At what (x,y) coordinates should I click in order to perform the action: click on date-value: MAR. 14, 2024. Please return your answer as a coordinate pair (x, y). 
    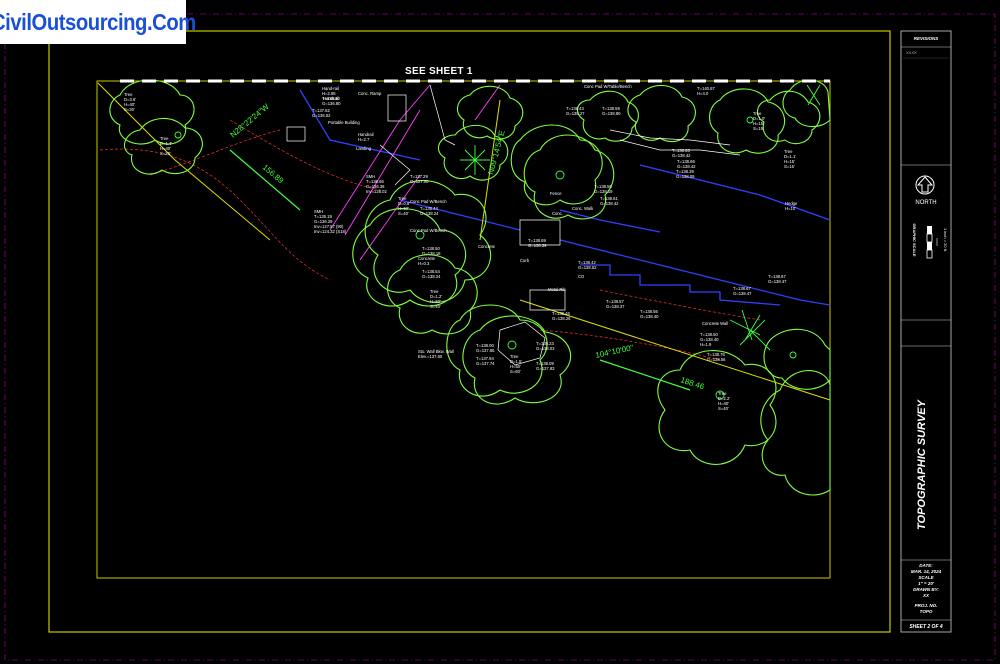
    Looking at the image, I should click on (926, 571).